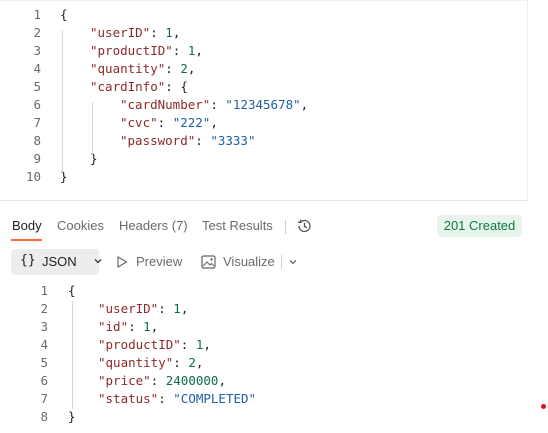 The image size is (548, 433). What do you see at coordinates (139, 344) in the screenshot?
I see `code-token: "productID"` at bounding box center [139, 344].